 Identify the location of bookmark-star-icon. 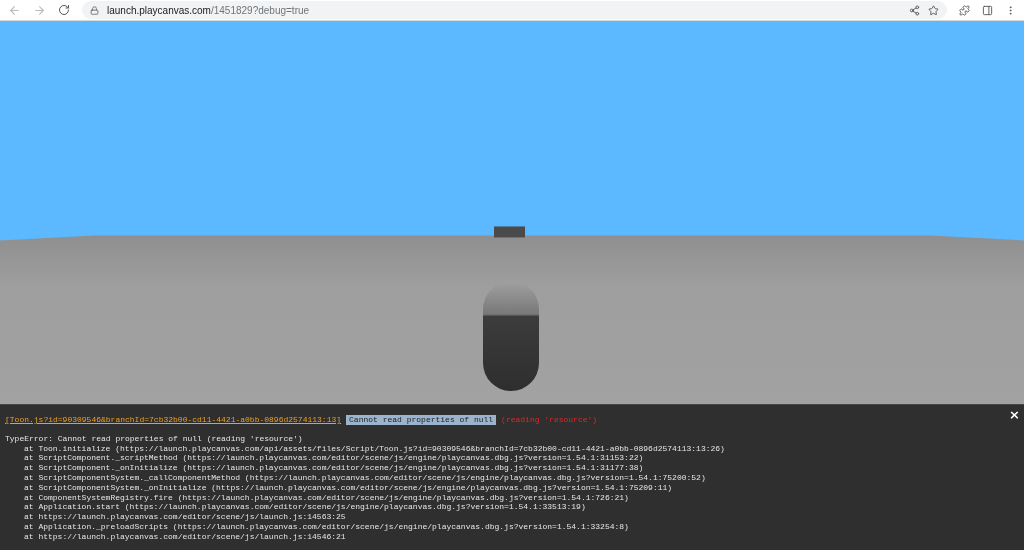
(933, 10).